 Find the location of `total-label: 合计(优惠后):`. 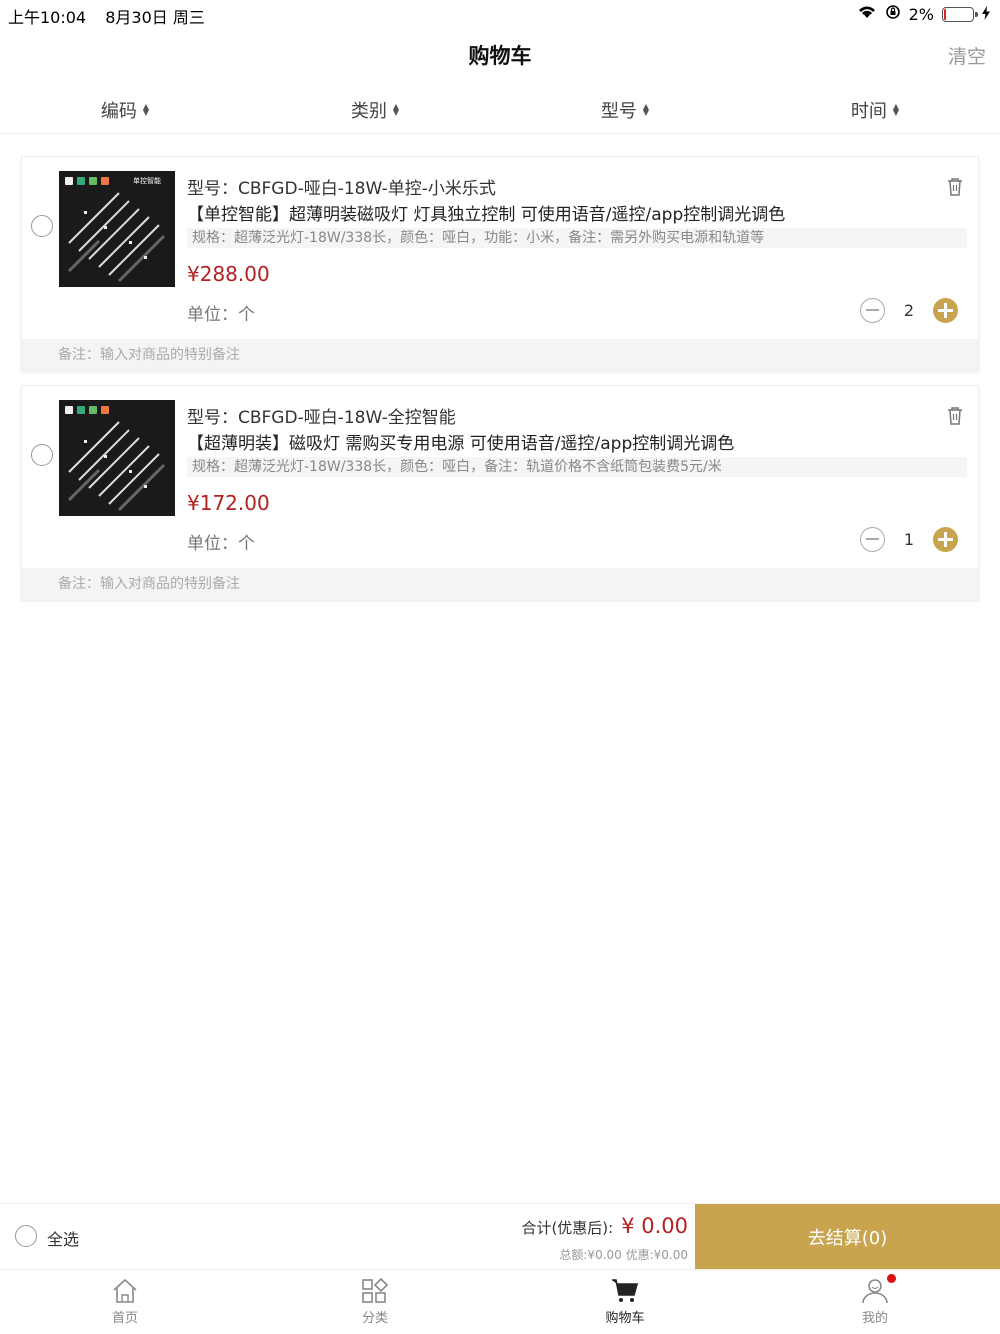

total-label: 合计(优惠后): is located at coordinates (567, 1228).